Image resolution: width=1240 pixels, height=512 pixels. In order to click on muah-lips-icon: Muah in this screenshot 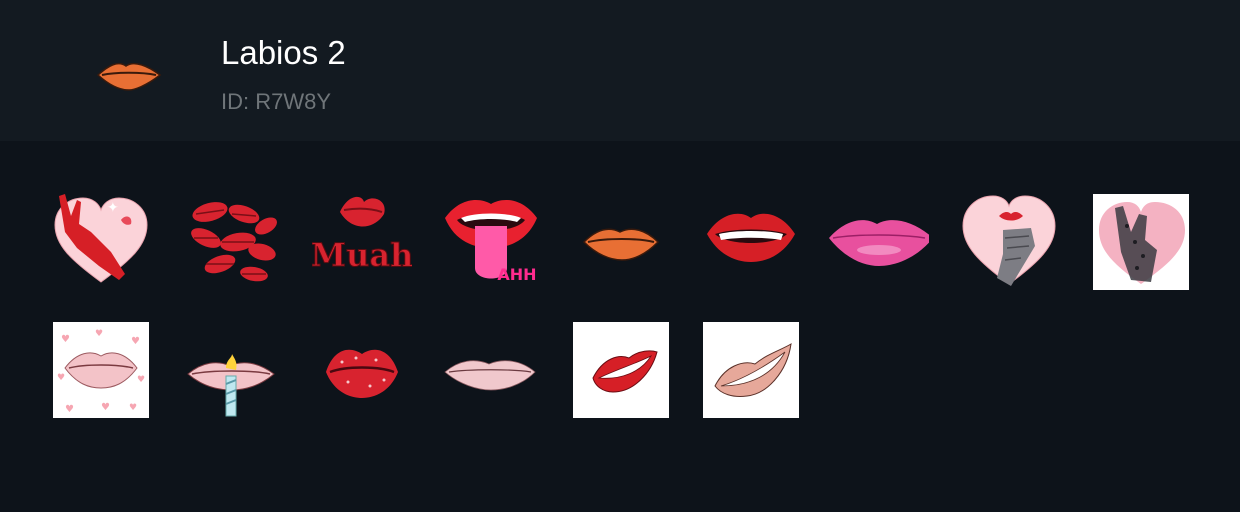, I will do `click(362, 235)`.